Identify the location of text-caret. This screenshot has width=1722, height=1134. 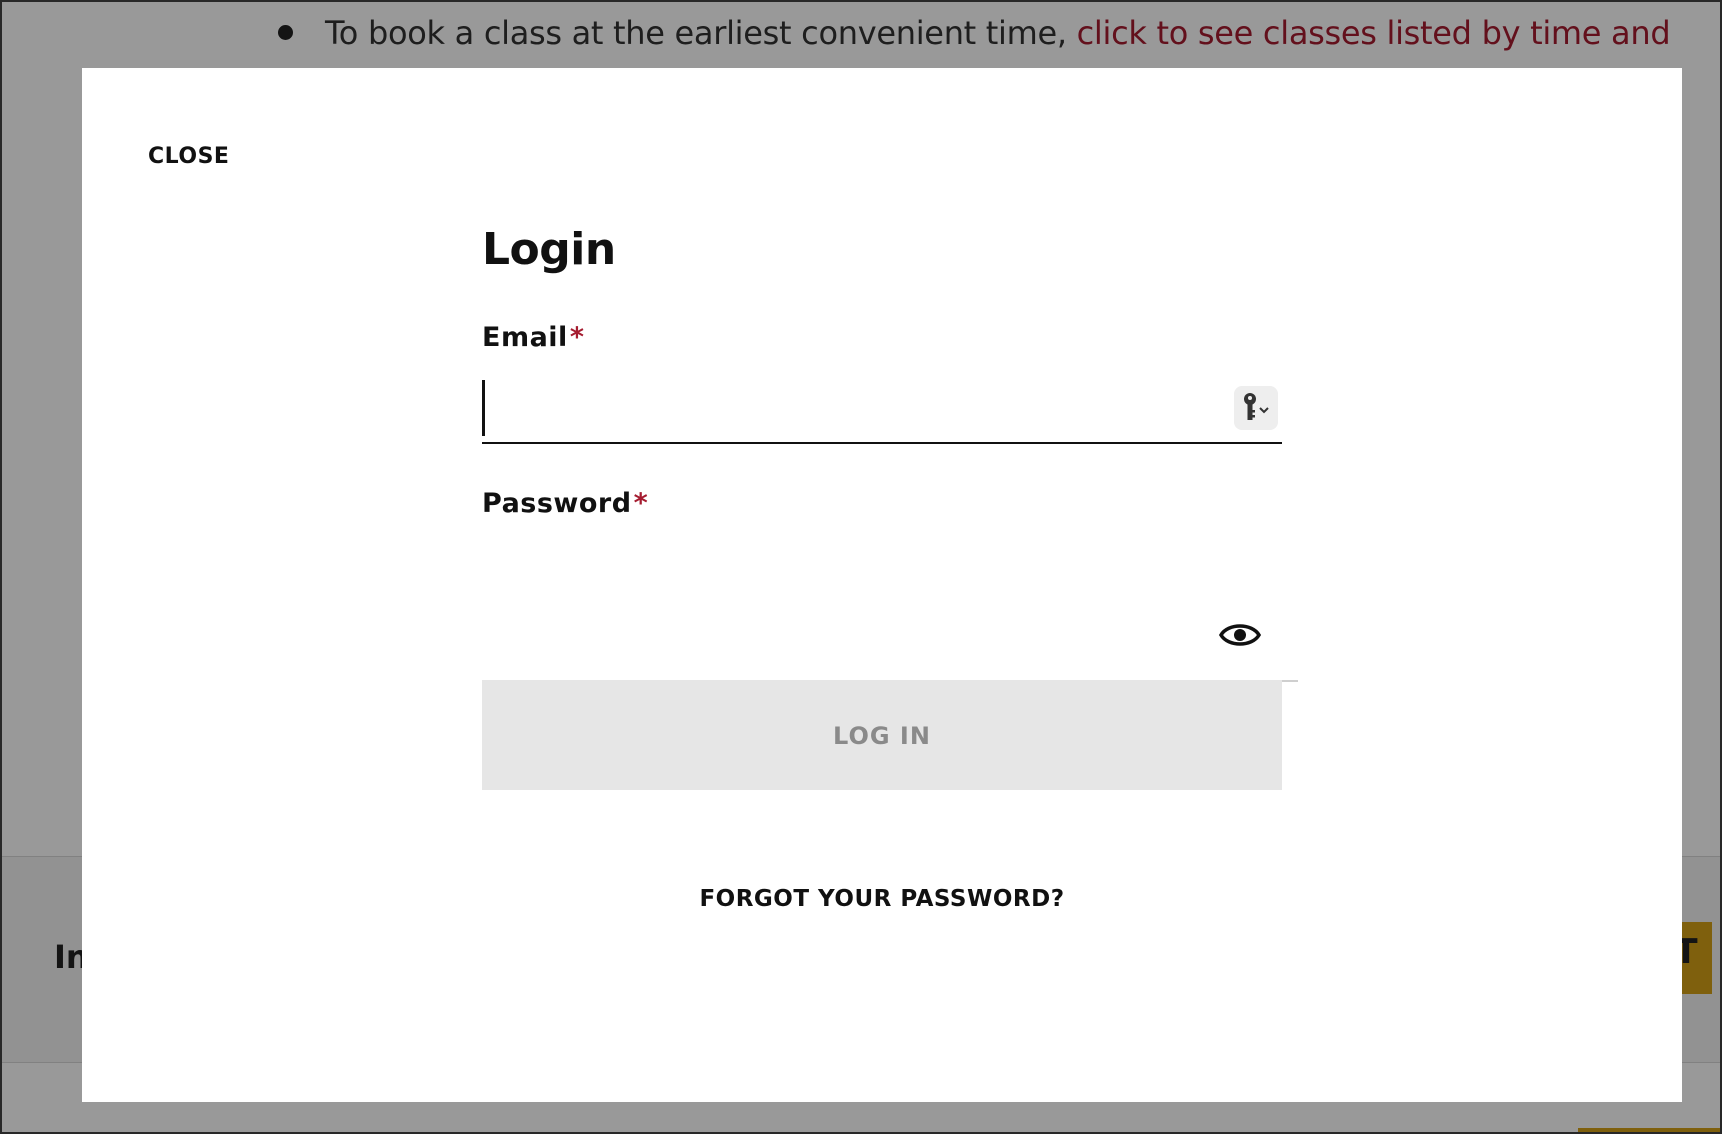
(483, 408).